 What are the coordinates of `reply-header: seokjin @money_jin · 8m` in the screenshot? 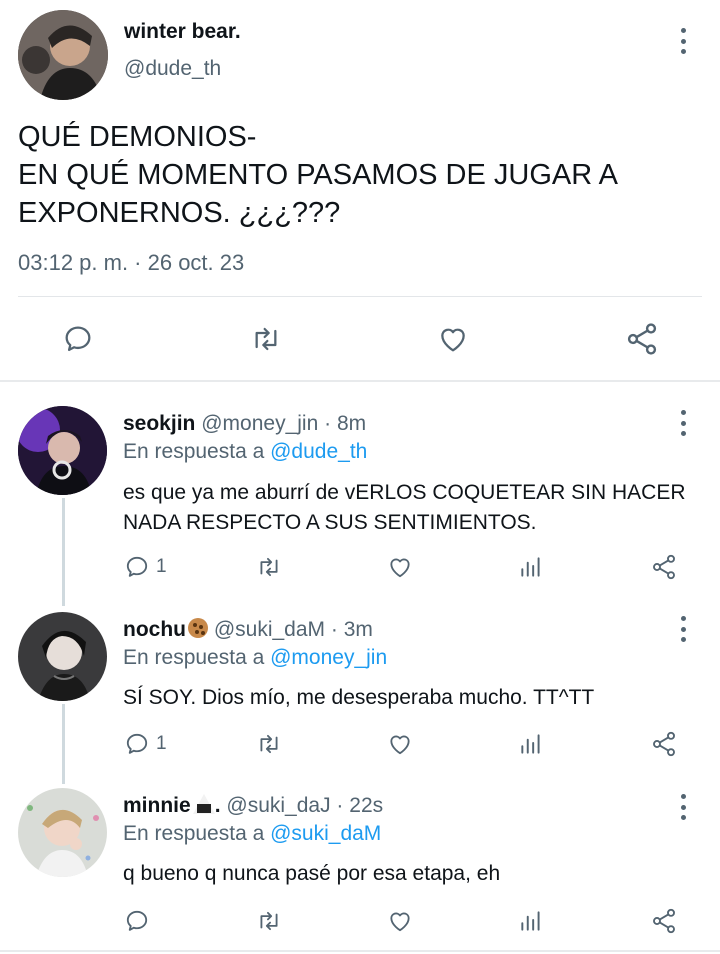 It's located at (244, 424).